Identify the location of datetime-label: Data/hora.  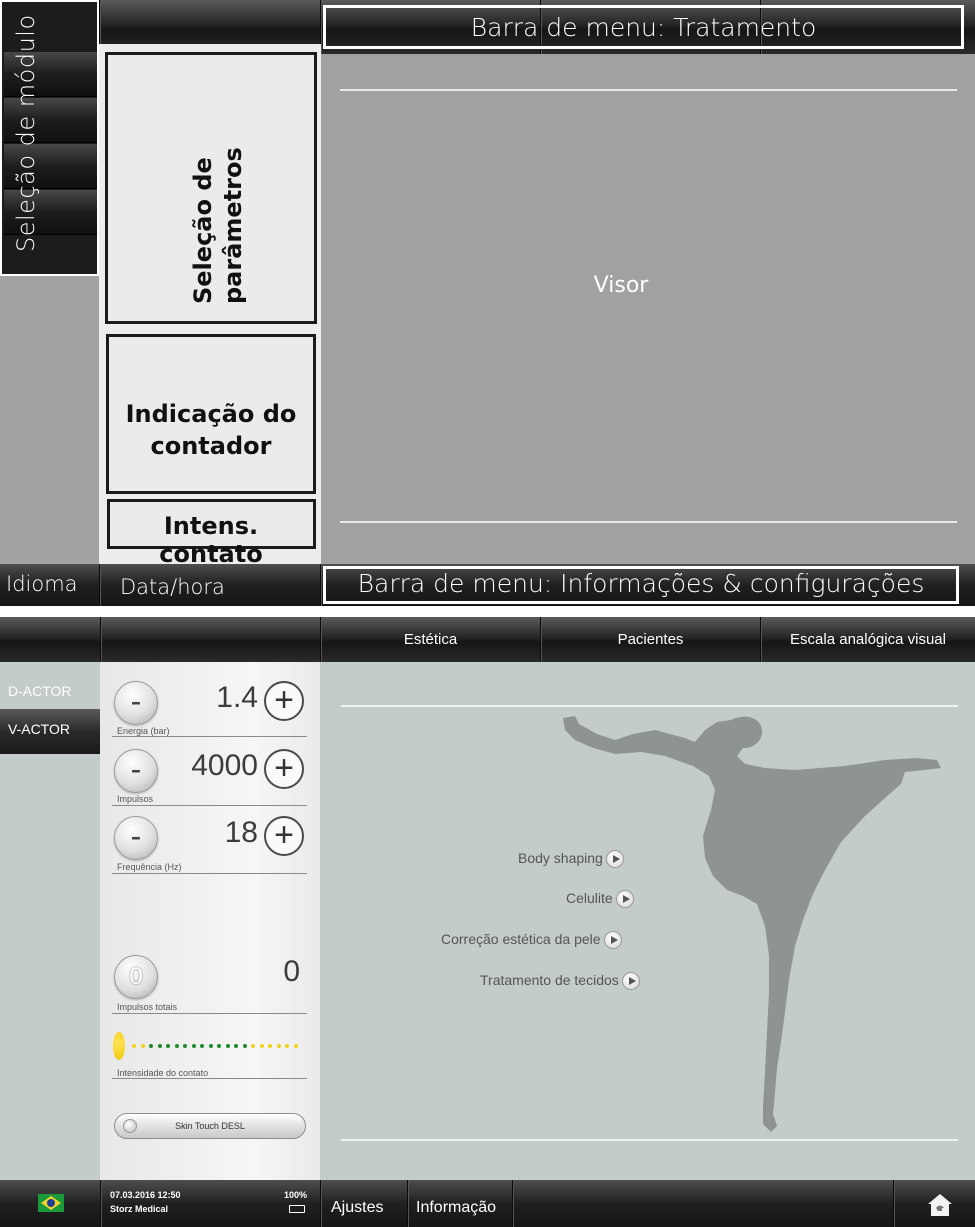
(172, 587).